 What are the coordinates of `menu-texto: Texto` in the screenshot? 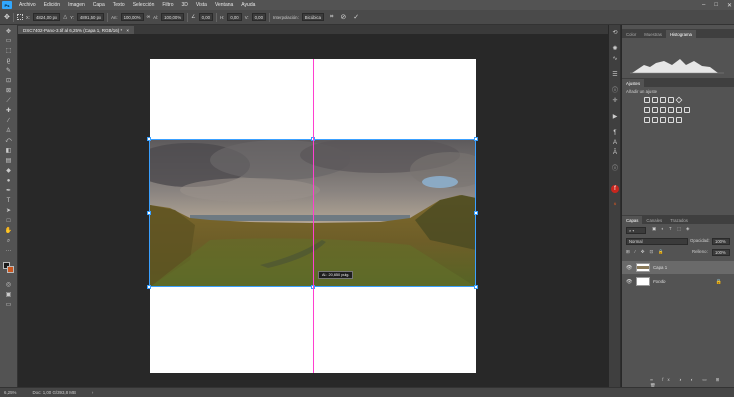 It's located at (119, 5).